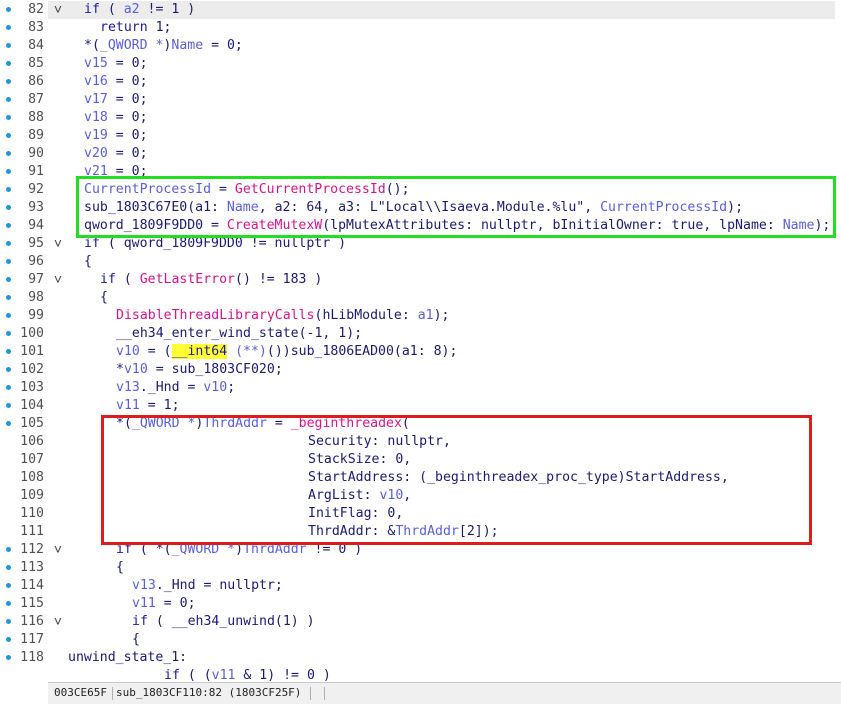 Image resolution: width=841 pixels, height=704 pixels. Describe the element at coordinates (36, 27) in the screenshot. I see `line-number: 83` at that location.